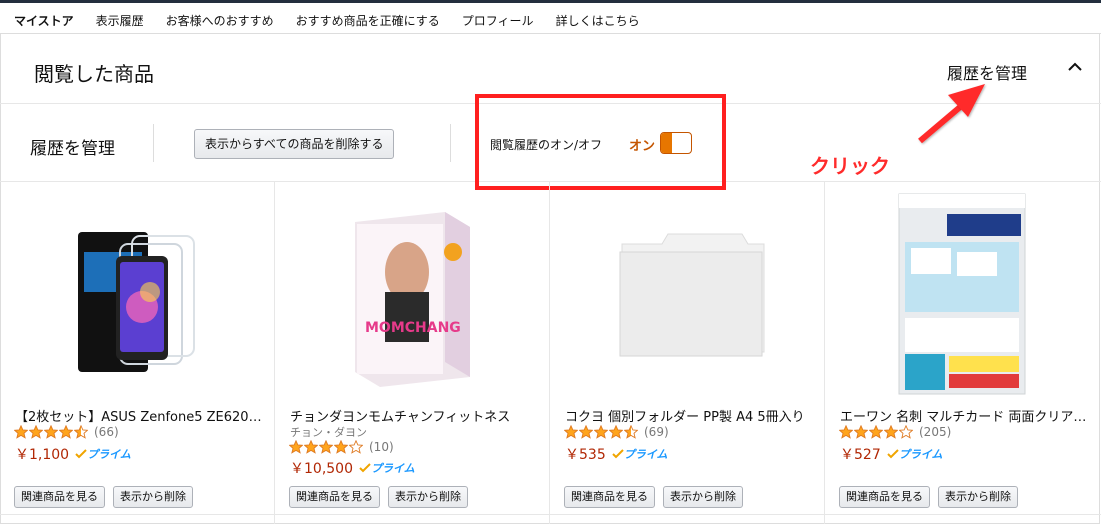 Image resolution: width=1101 pixels, height=524 pixels. I want to click on nav-profile: プロフィール, so click(498, 20).